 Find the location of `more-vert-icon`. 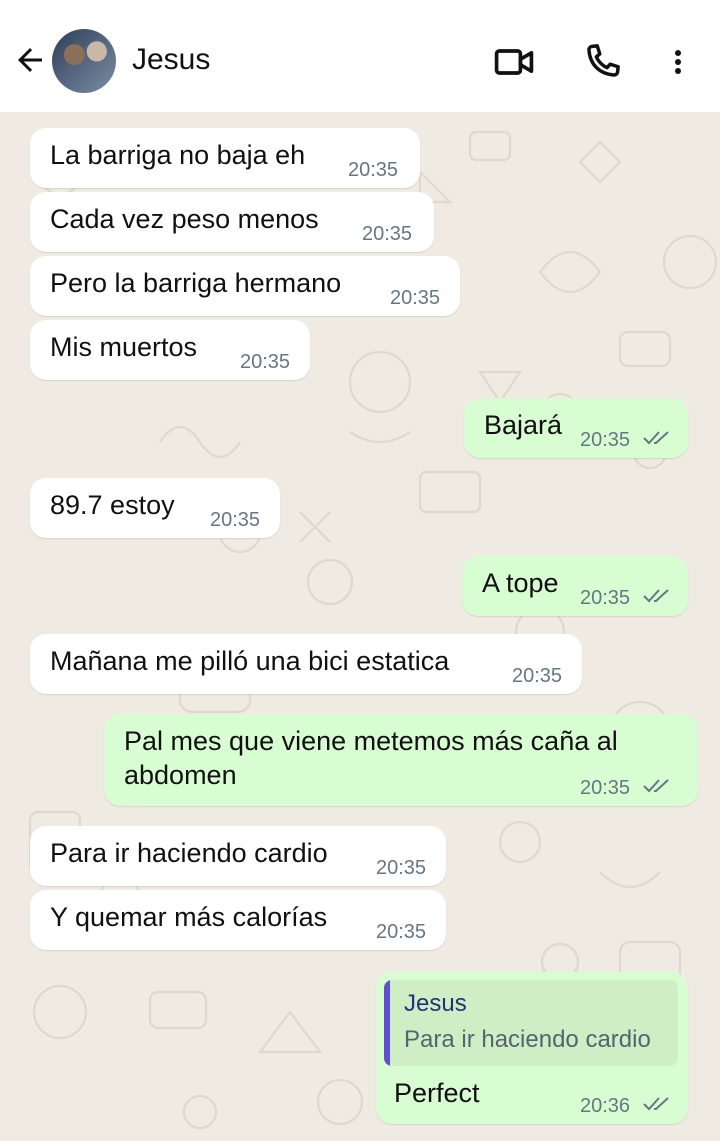

more-vert-icon is located at coordinates (678, 62).